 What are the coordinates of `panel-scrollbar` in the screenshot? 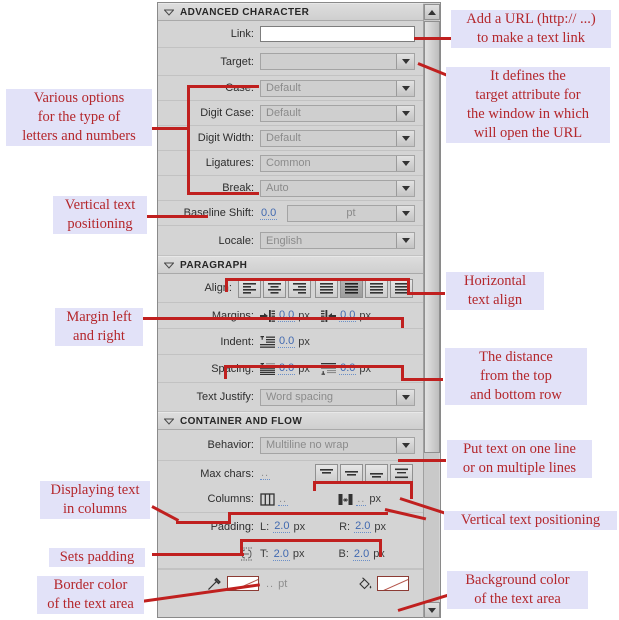 It's located at (431, 311).